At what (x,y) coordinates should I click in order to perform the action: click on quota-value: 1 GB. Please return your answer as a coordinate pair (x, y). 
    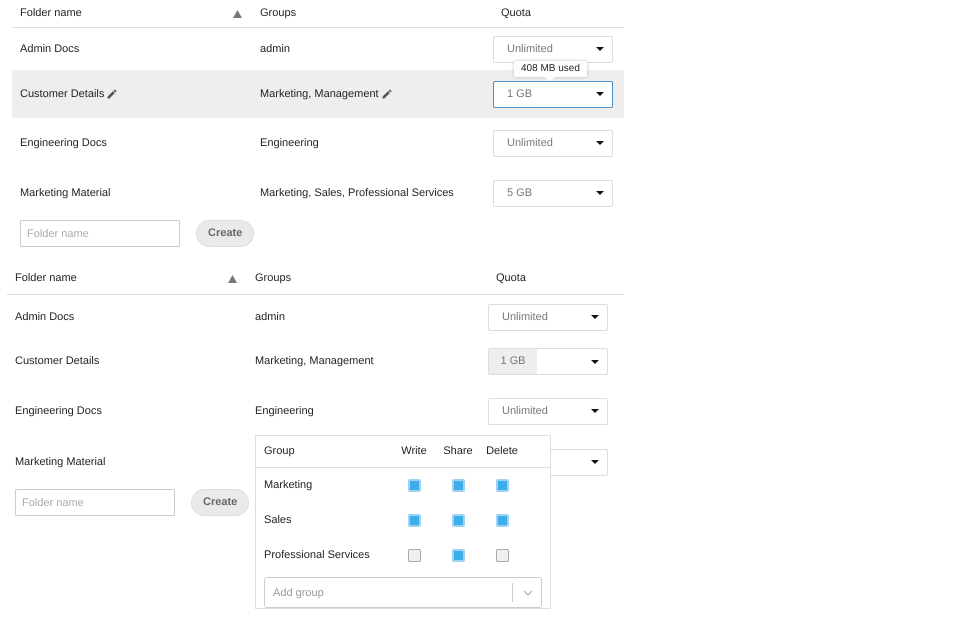
    Looking at the image, I should click on (513, 361).